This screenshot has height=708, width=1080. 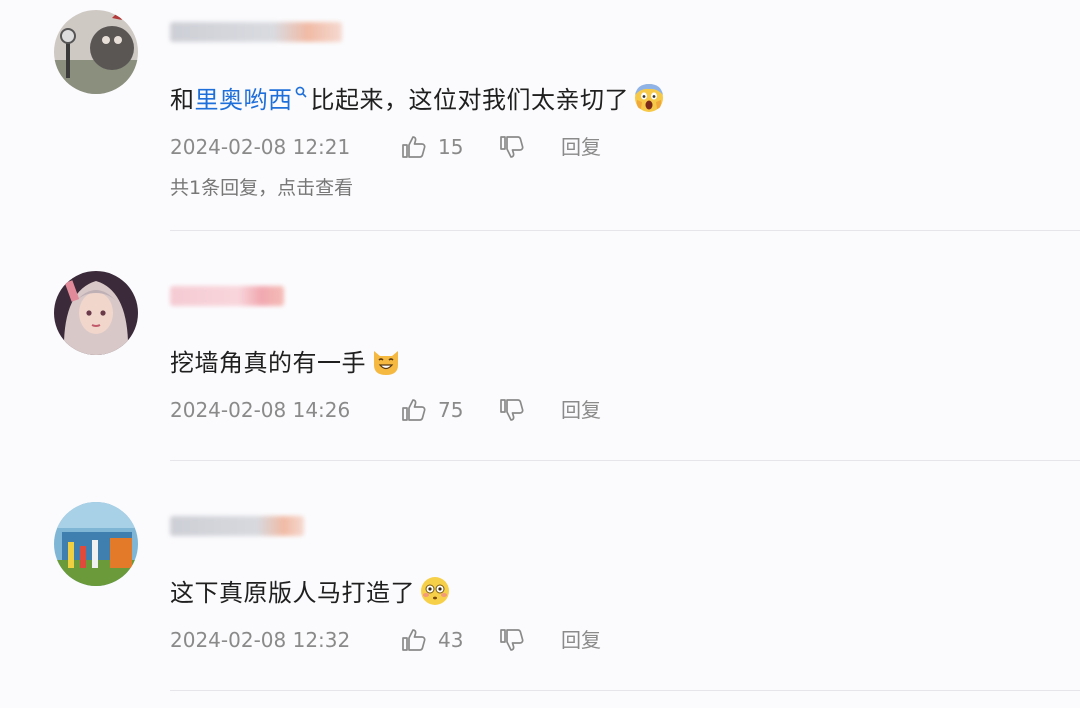 I want to click on comment-text-body: 挖墙角真的有一手, so click(x=268, y=363).